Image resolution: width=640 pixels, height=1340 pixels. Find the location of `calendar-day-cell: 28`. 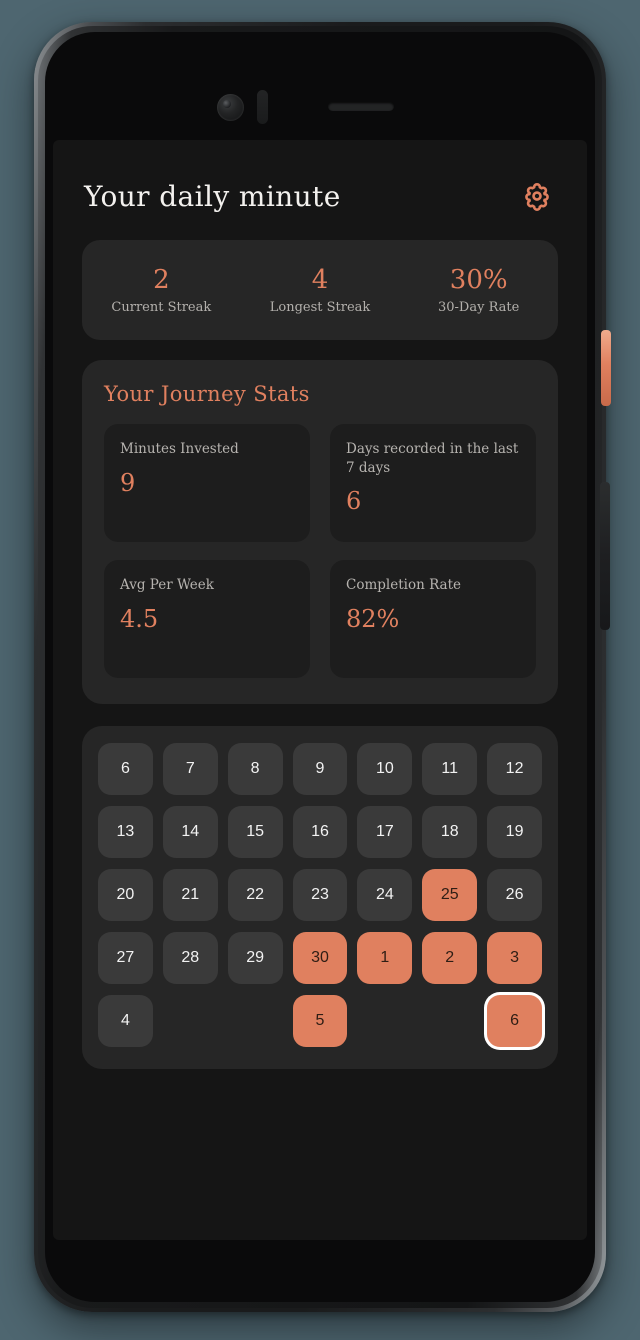

calendar-day-cell: 28 is located at coordinates (190, 958).